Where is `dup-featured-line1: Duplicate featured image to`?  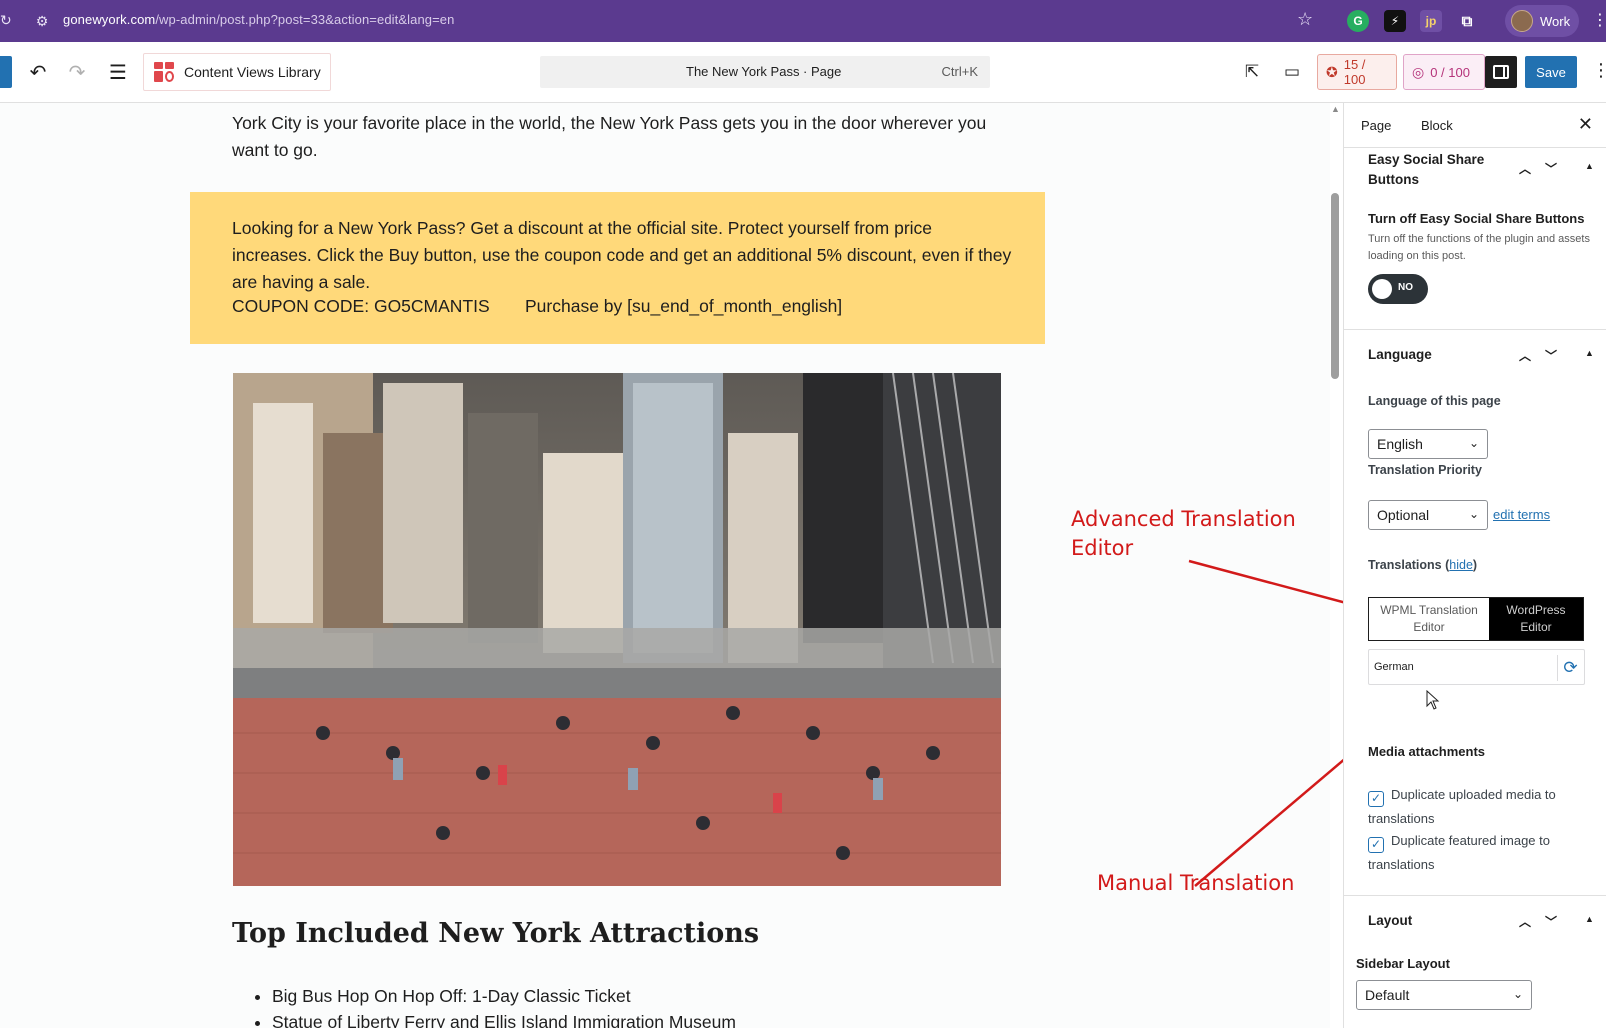
dup-featured-line1: Duplicate featured image to is located at coordinates (1470, 840).